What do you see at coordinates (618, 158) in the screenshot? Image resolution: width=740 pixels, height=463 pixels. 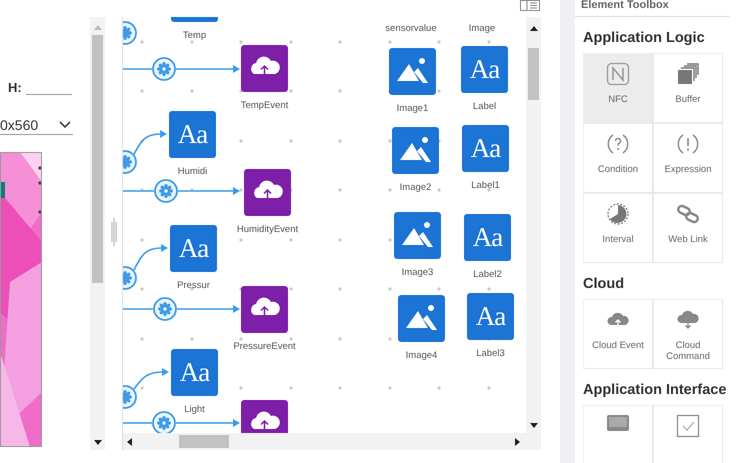 I see `toolbox-item: Condition` at bounding box center [618, 158].